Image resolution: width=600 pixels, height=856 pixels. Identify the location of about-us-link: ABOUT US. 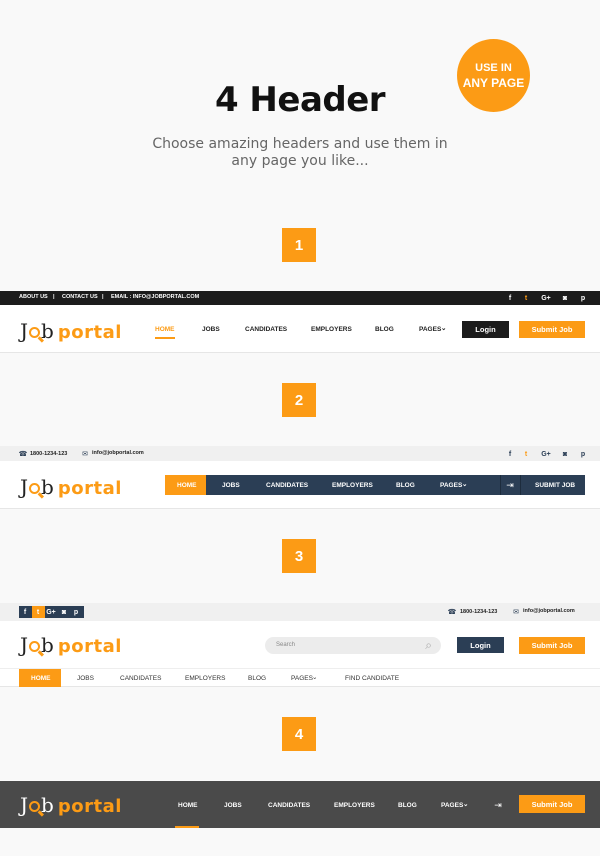
(33, 297).